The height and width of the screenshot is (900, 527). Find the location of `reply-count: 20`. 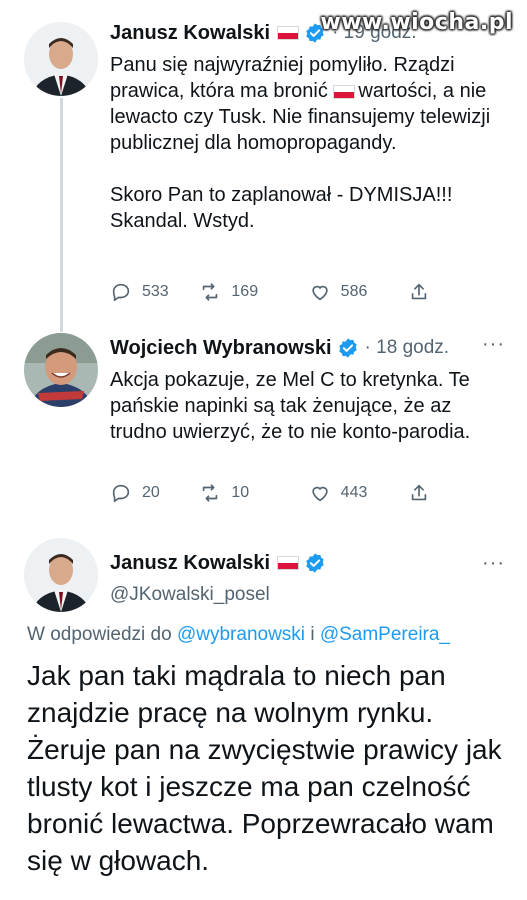

reply-count: 20 is located at coordinates (151, 492).